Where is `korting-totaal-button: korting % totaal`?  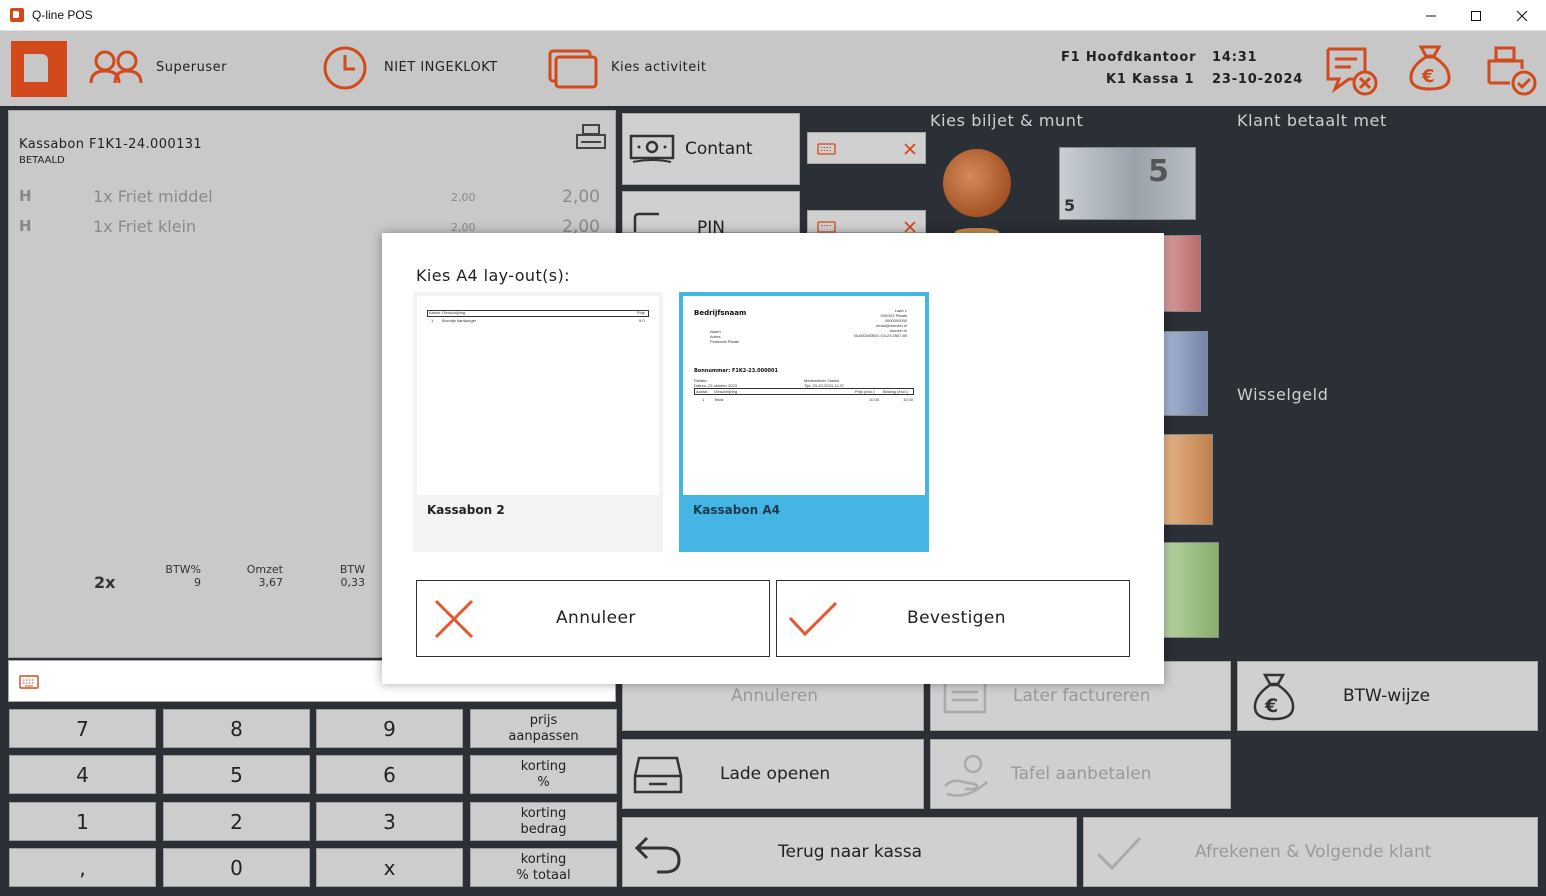
korting-totaal-button: korting % totaal is located at coordinates (543, 867).